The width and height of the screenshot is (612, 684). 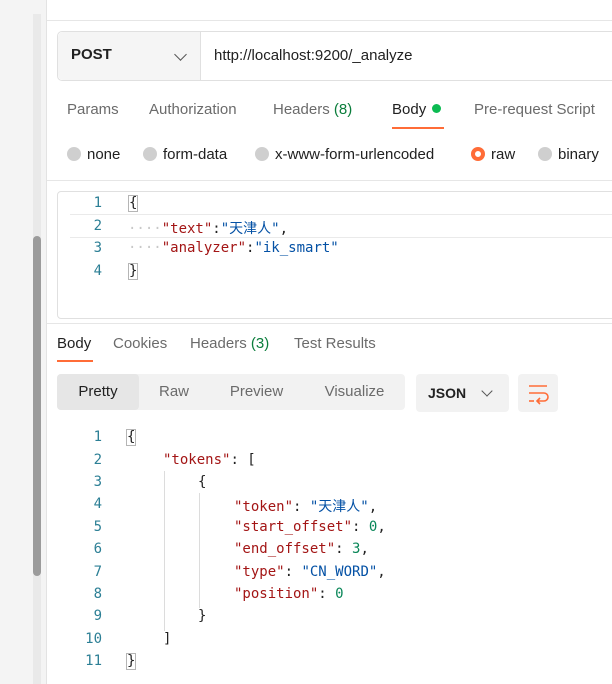 I want to click on view-mode-raw: Raw, so click(x=174, y=392).